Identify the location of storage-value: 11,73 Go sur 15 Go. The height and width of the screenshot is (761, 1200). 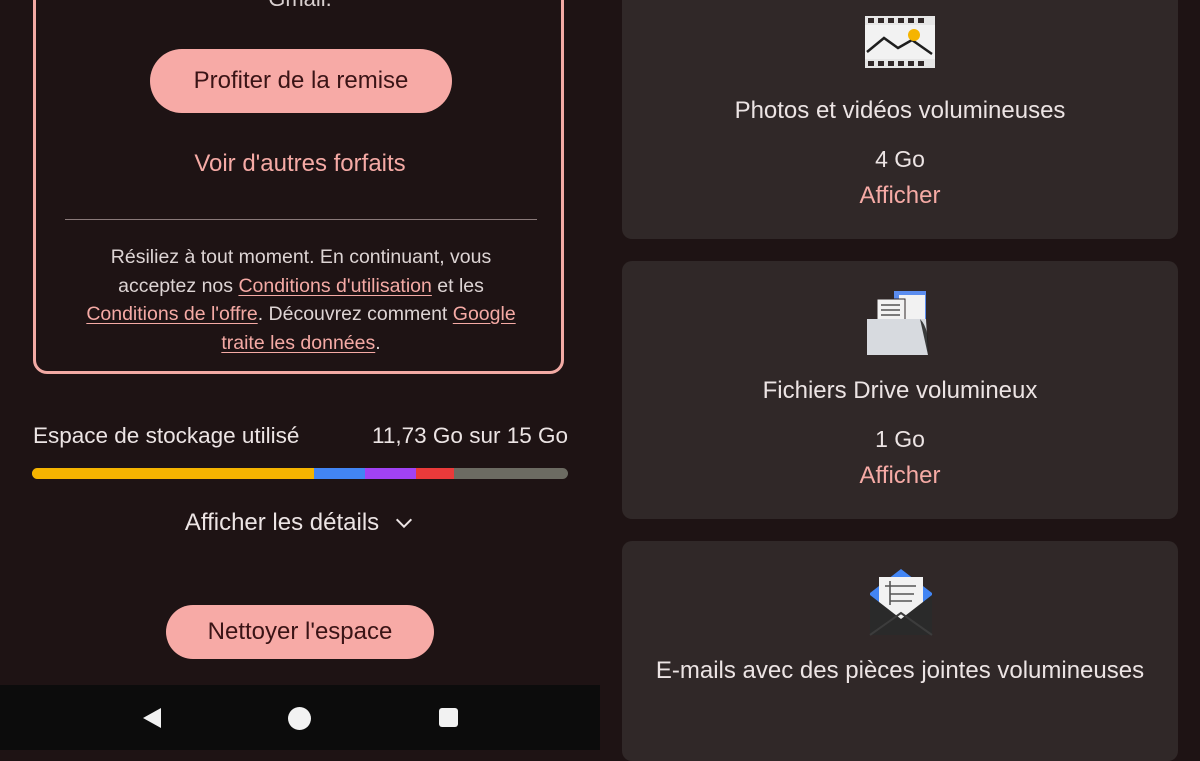
(470, 435).